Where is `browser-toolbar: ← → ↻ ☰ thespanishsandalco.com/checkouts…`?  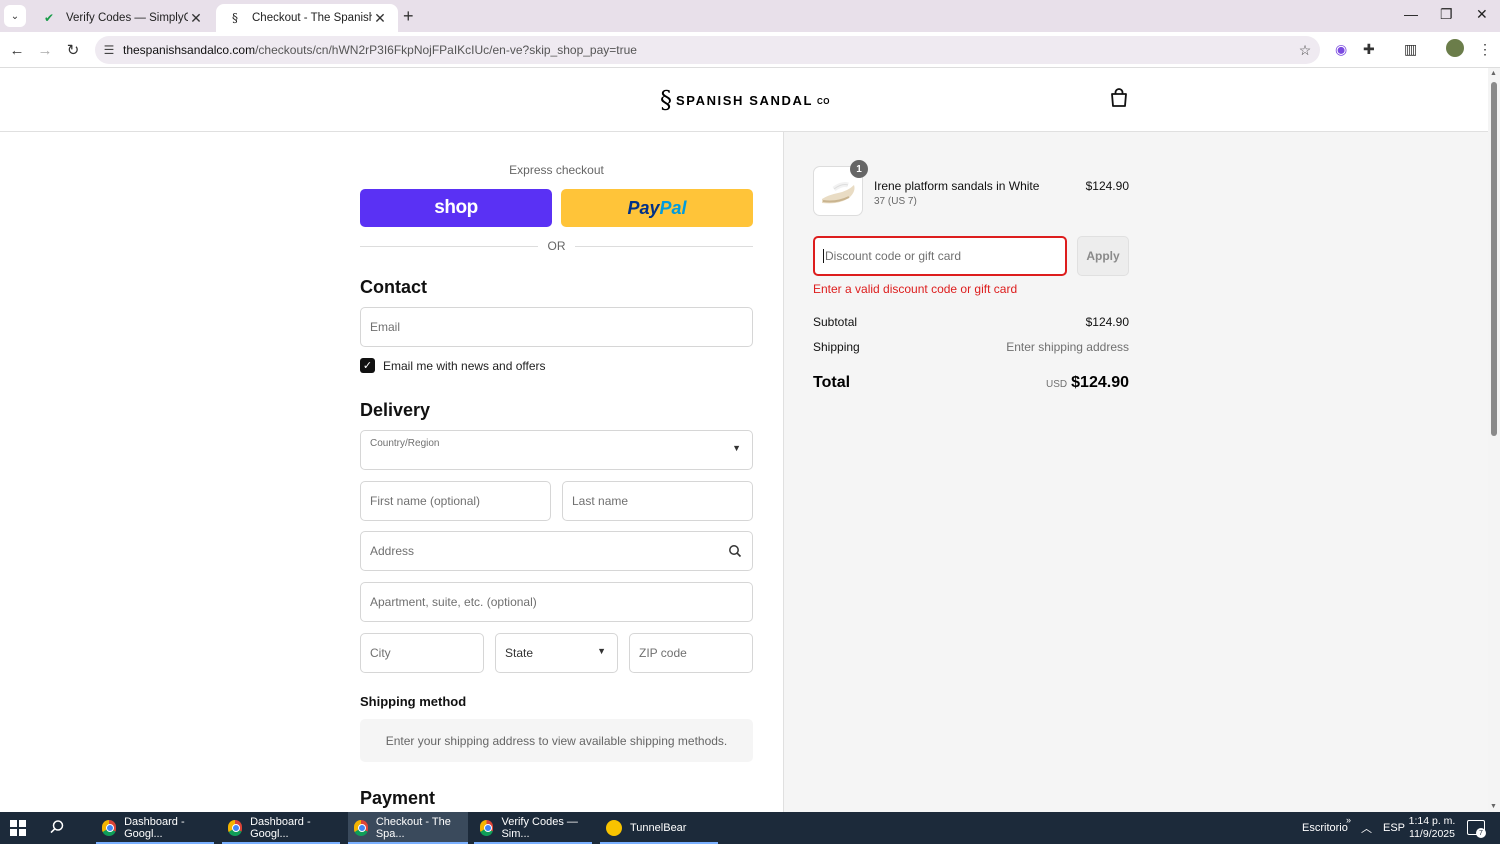 browser-toolbar: ← → ↻ ☰ thespanishsandalco.com/checkouts… is located at coordinates (750, 50).